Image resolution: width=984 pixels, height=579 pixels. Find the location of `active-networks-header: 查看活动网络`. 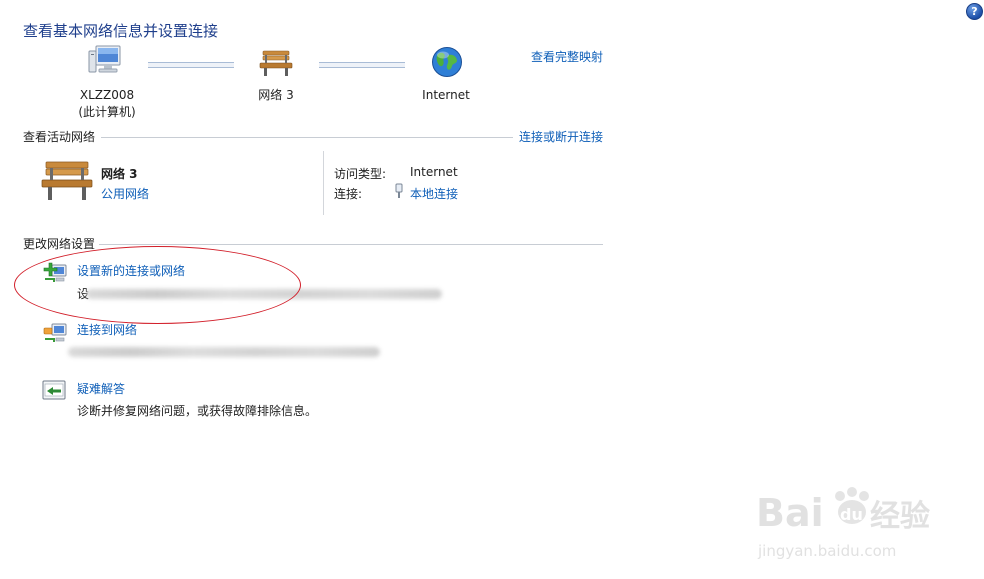

active-networks-header: 查看活动网络 is located at coordinates (59, 137).